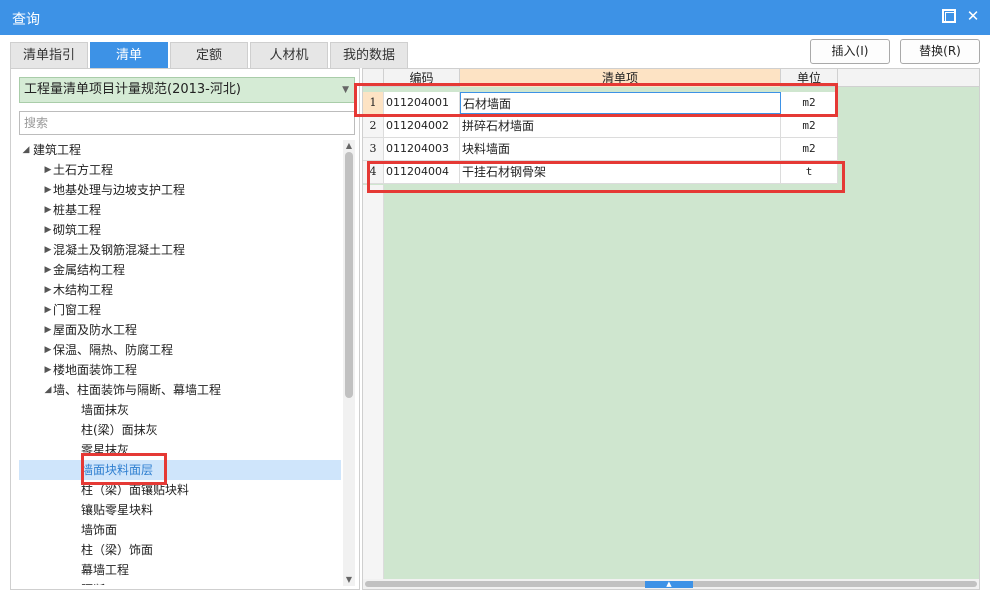  What do you see at coordinates (180, 582) in the screenshot?
I see `tree-node: 隔断` at bounding box center [180, 582].